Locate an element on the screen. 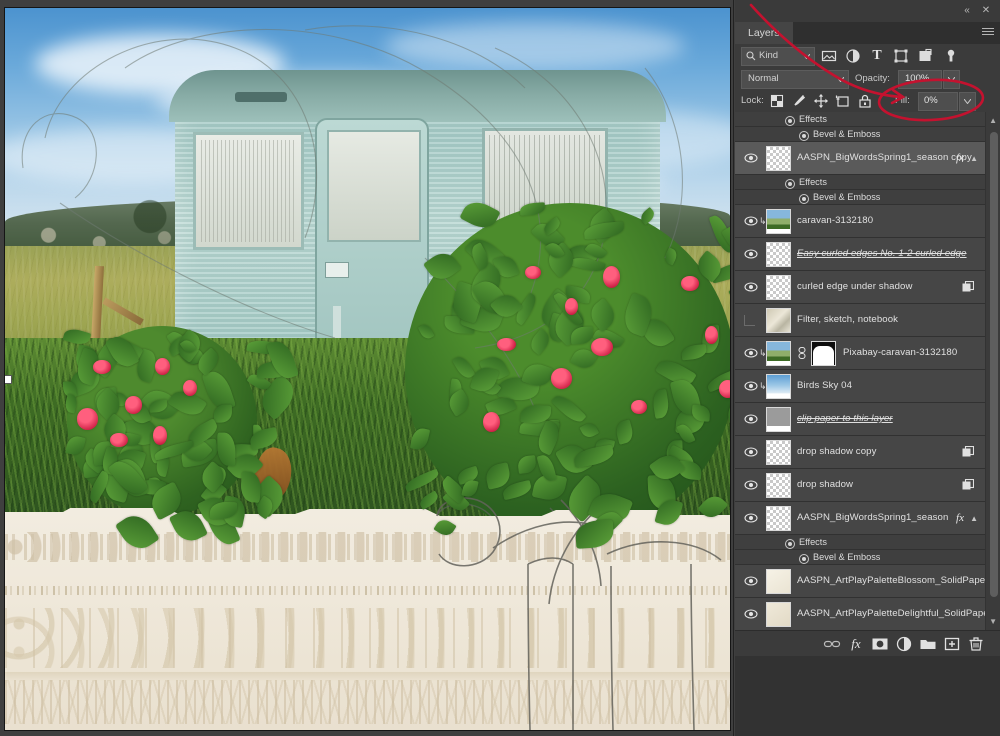 This screenshot has width=1000, height=736. filter-power-toggle-icon is located at coordinates (951, 56).